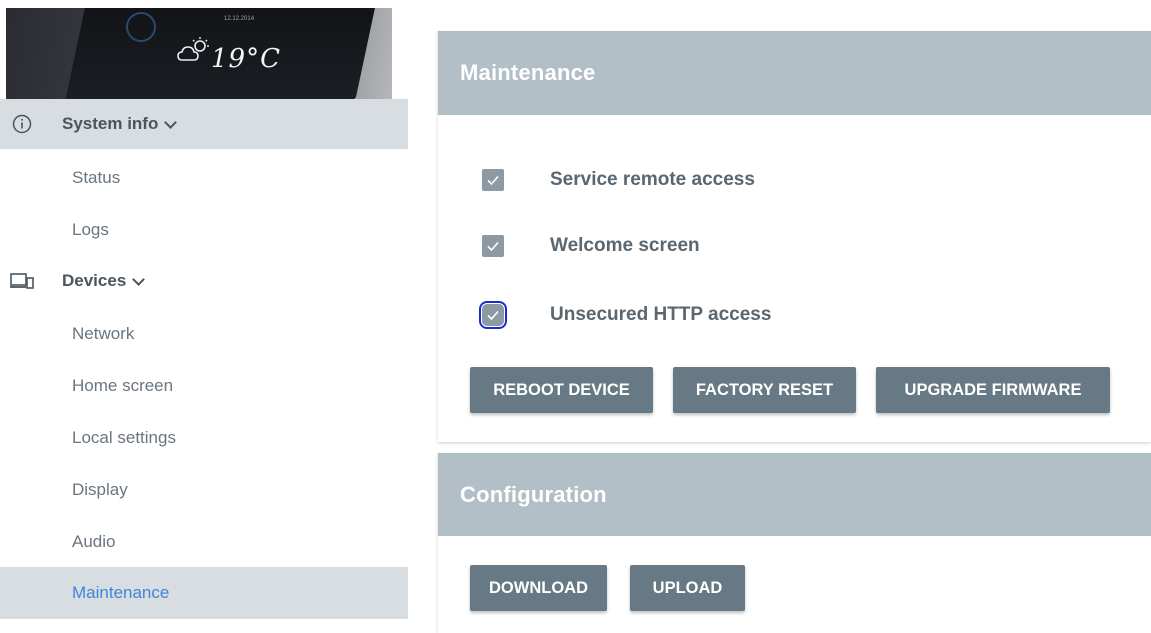 This screenshot has width=1151, height=633. Describe the element at coordinates (204, 334) in the screenshot. I see `nav-item-network: Network` at that location.